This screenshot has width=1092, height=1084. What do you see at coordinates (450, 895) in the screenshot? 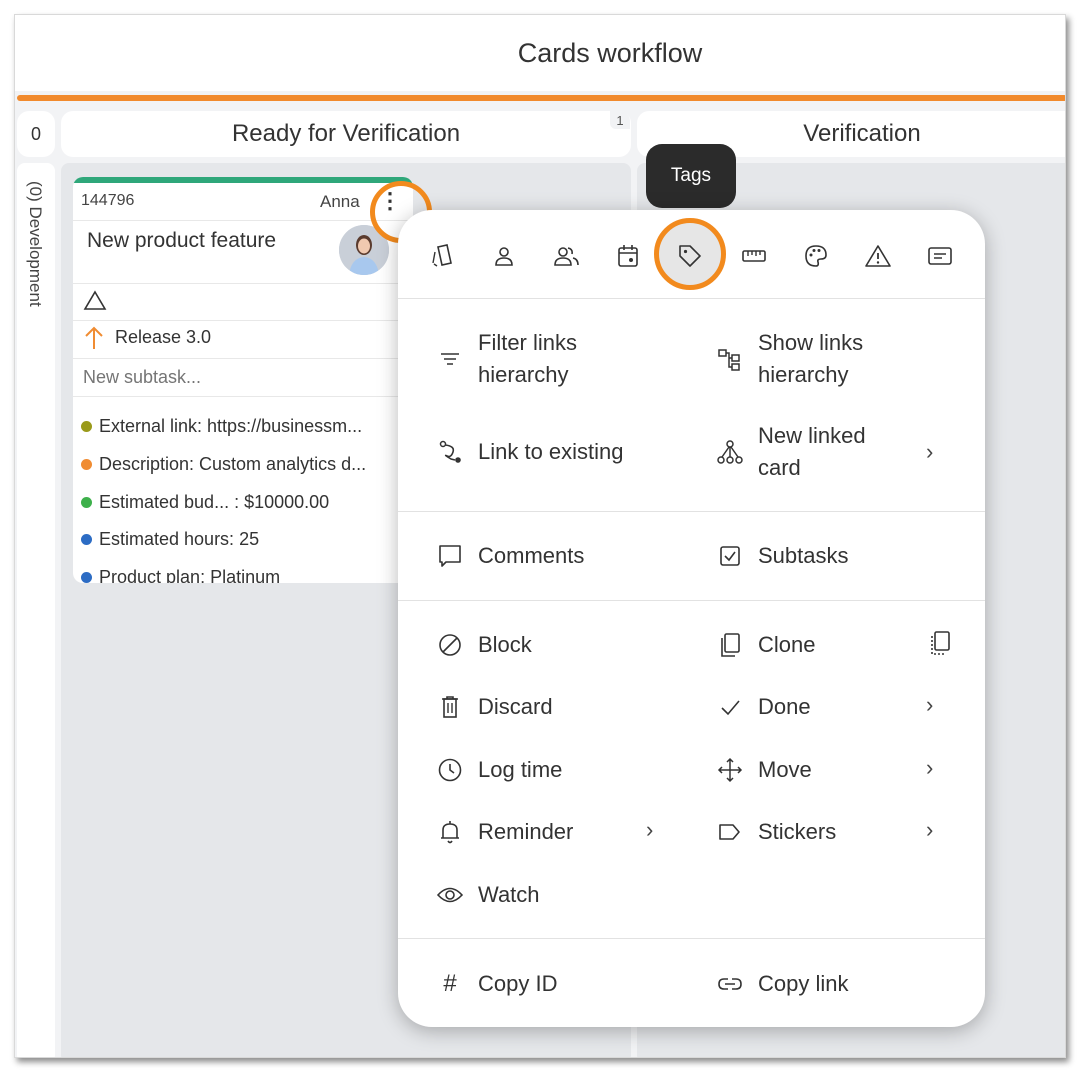
I see `eye-icon` at bounding box center [450, 895].